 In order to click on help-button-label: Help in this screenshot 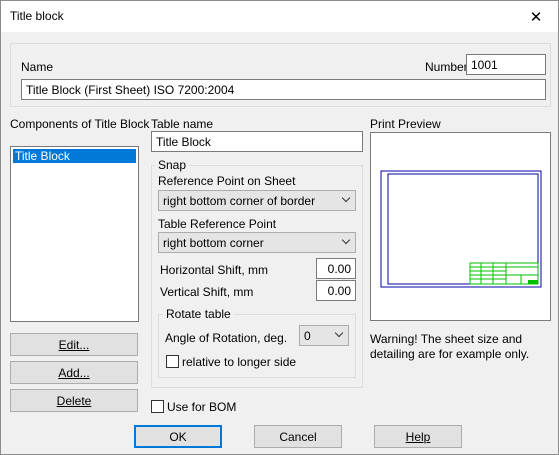, I will do `click(418, 436)`.